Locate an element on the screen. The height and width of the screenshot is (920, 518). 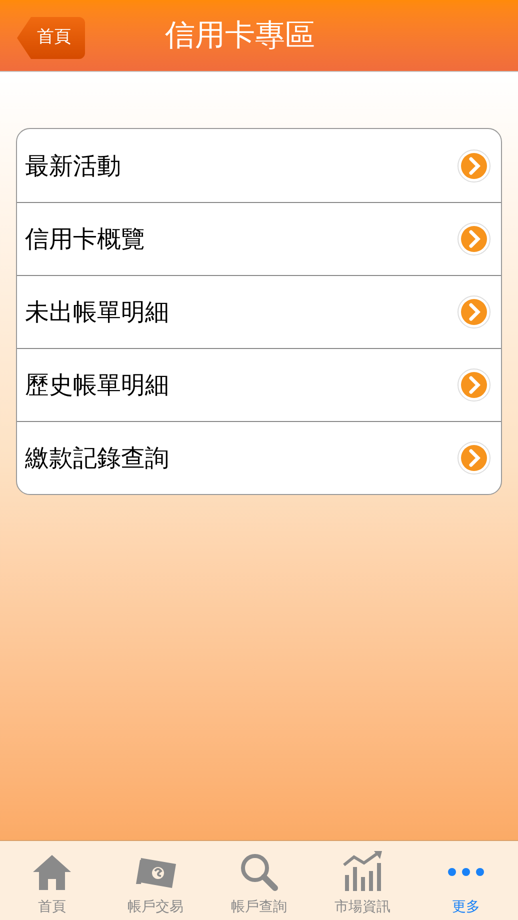
tab-label: 首頁 is located at coordinates (52, 907).